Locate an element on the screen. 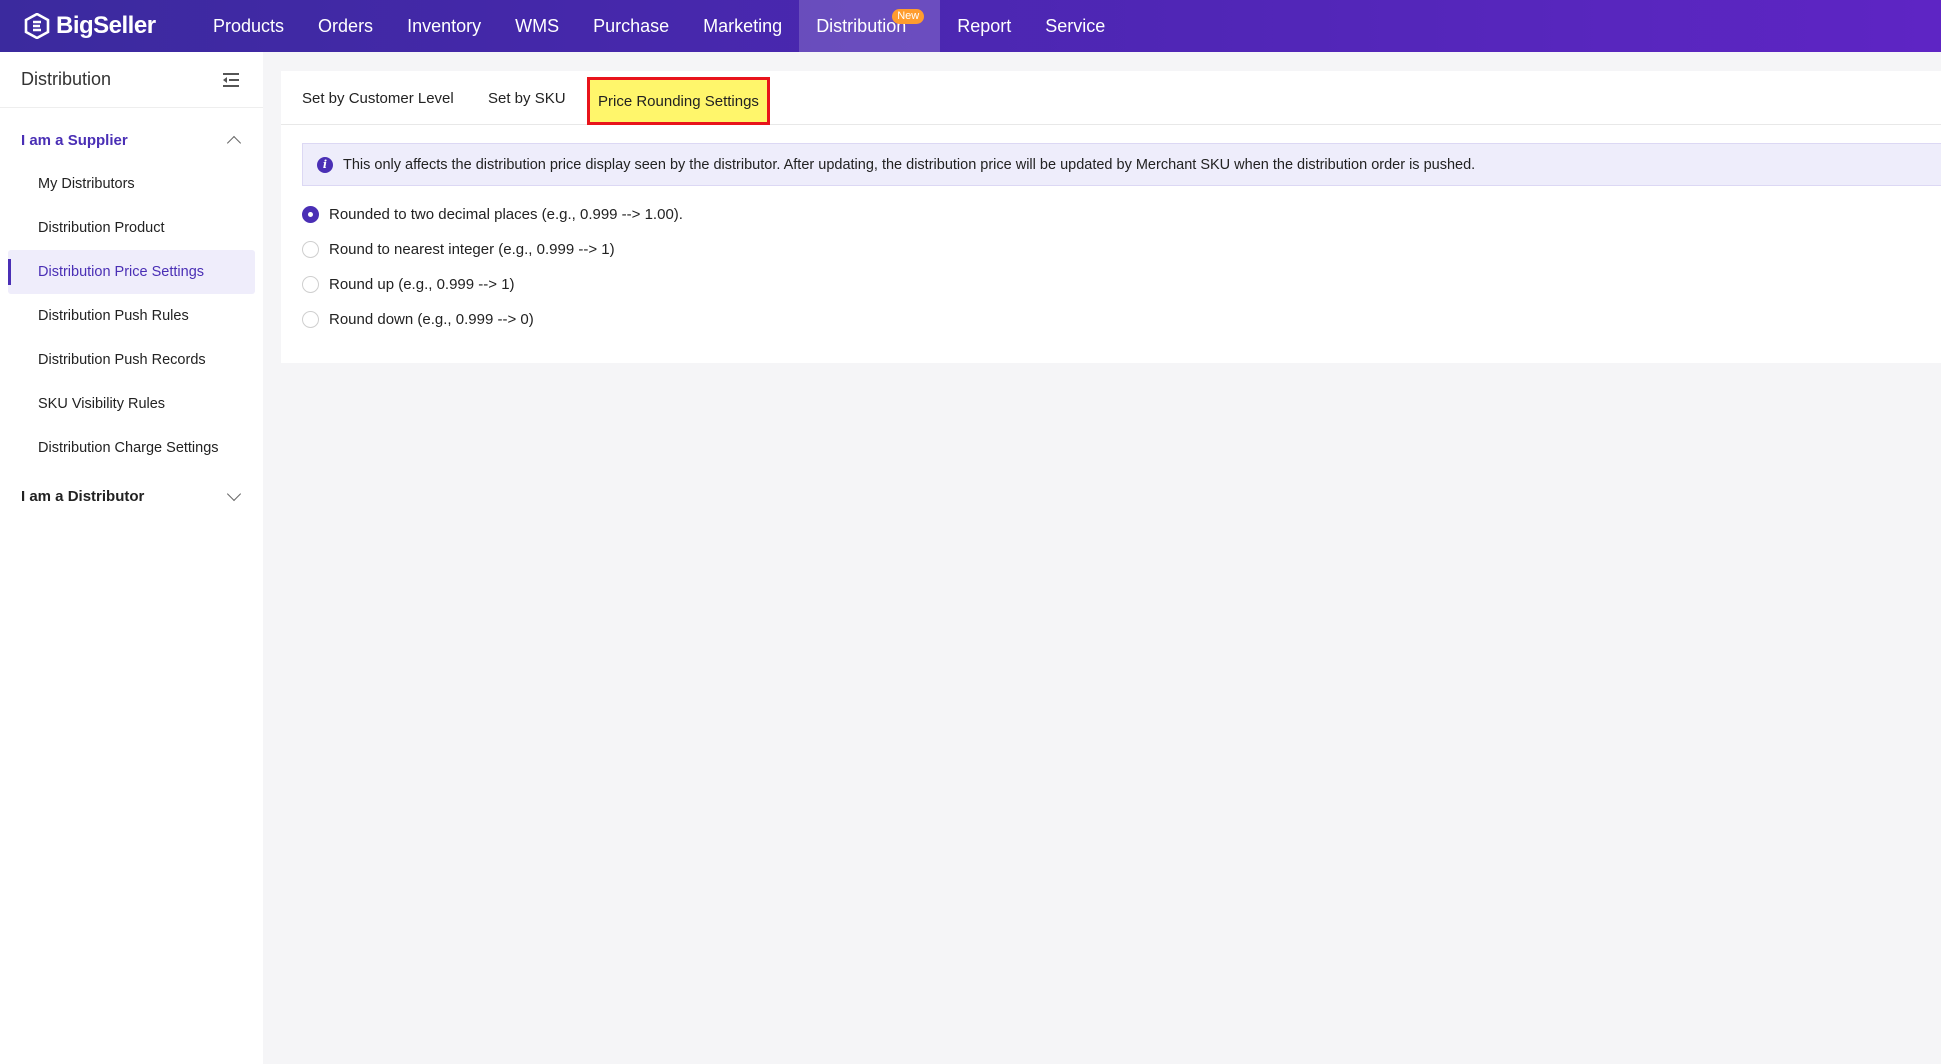 This screenshot has width=1941, height=1064. nav-report: Report is located at coordinates (984, 26).